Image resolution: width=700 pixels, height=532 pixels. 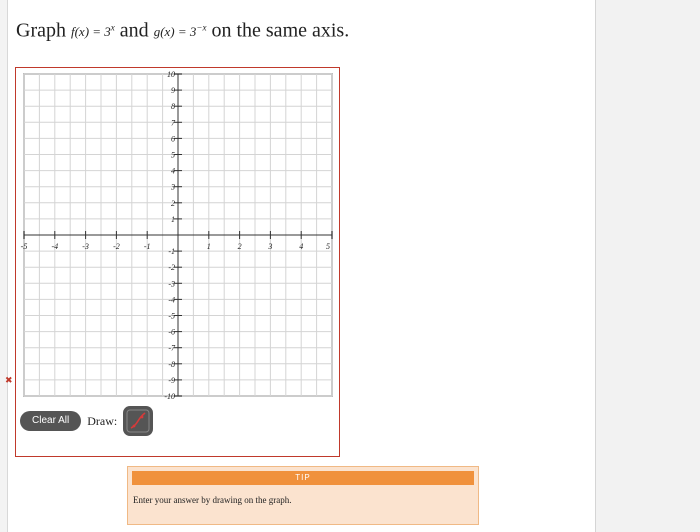 What do you see at coordinates (280, 30) in the screenshot?
I see `question-suffix: on the same axis.` at bounding box center [280, 30].